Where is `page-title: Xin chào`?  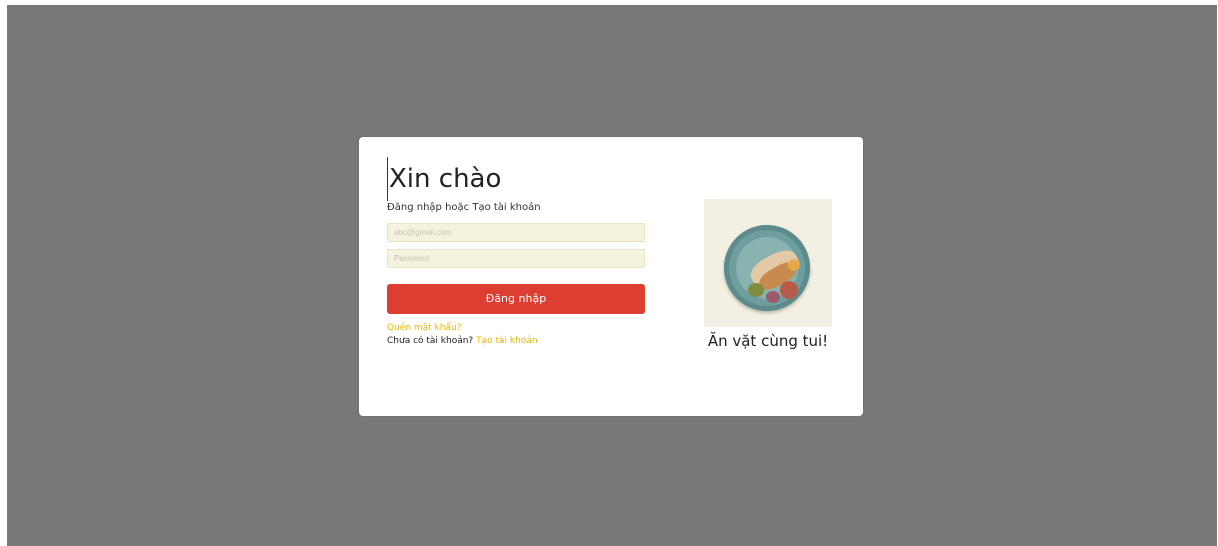
page-title: Xin chào is located at coordinates (516, 179).